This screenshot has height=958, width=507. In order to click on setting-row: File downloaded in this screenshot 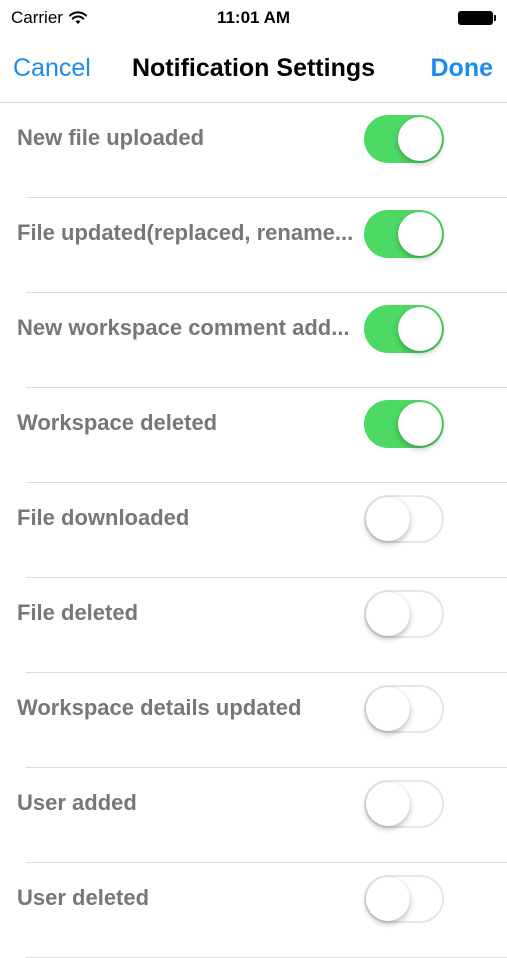, I will do `click(262, 530)`.